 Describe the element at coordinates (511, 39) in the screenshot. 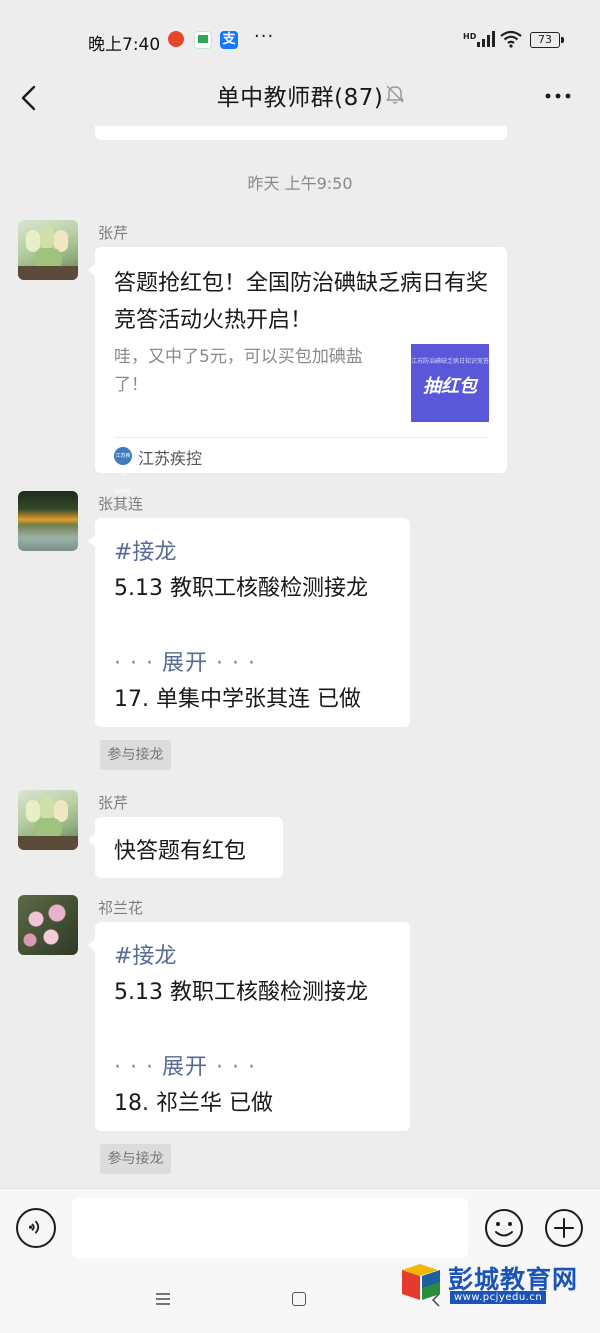

I see `wifi-icon` at that location.